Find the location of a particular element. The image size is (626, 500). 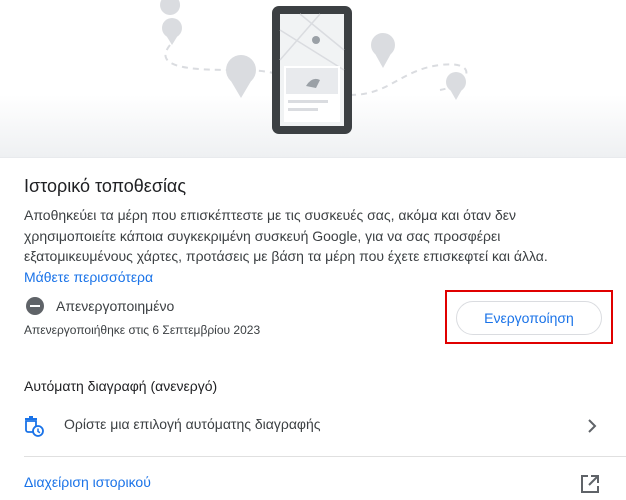

status-label: Απενεργοποιημένο is located at coordinates (115, 306).